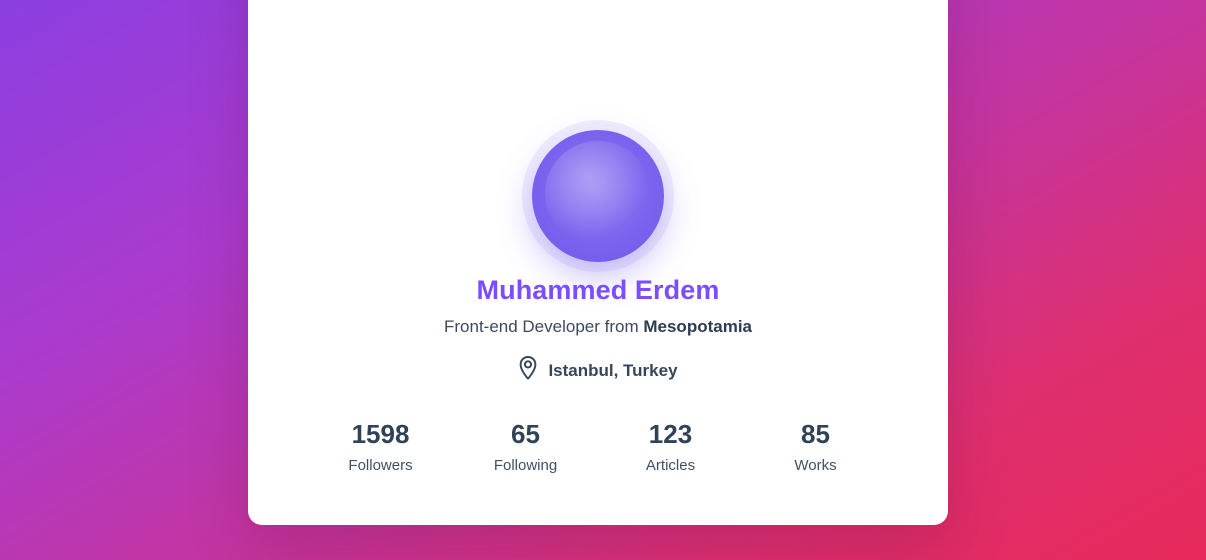 This screenshot has width=1206, height=560. I want to click on stat-value: 123, so click(670, 434).